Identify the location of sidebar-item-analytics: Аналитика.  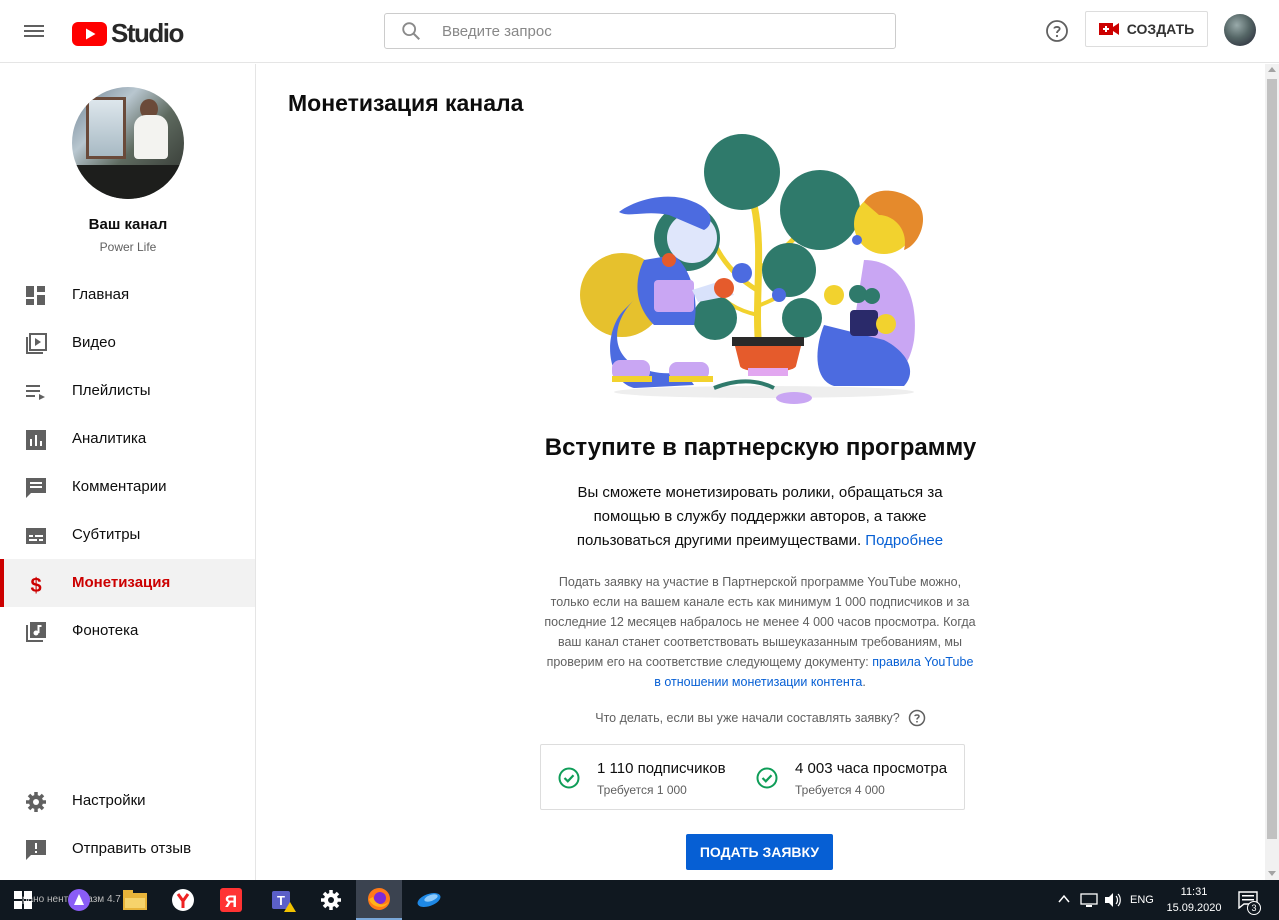
(127, 439).